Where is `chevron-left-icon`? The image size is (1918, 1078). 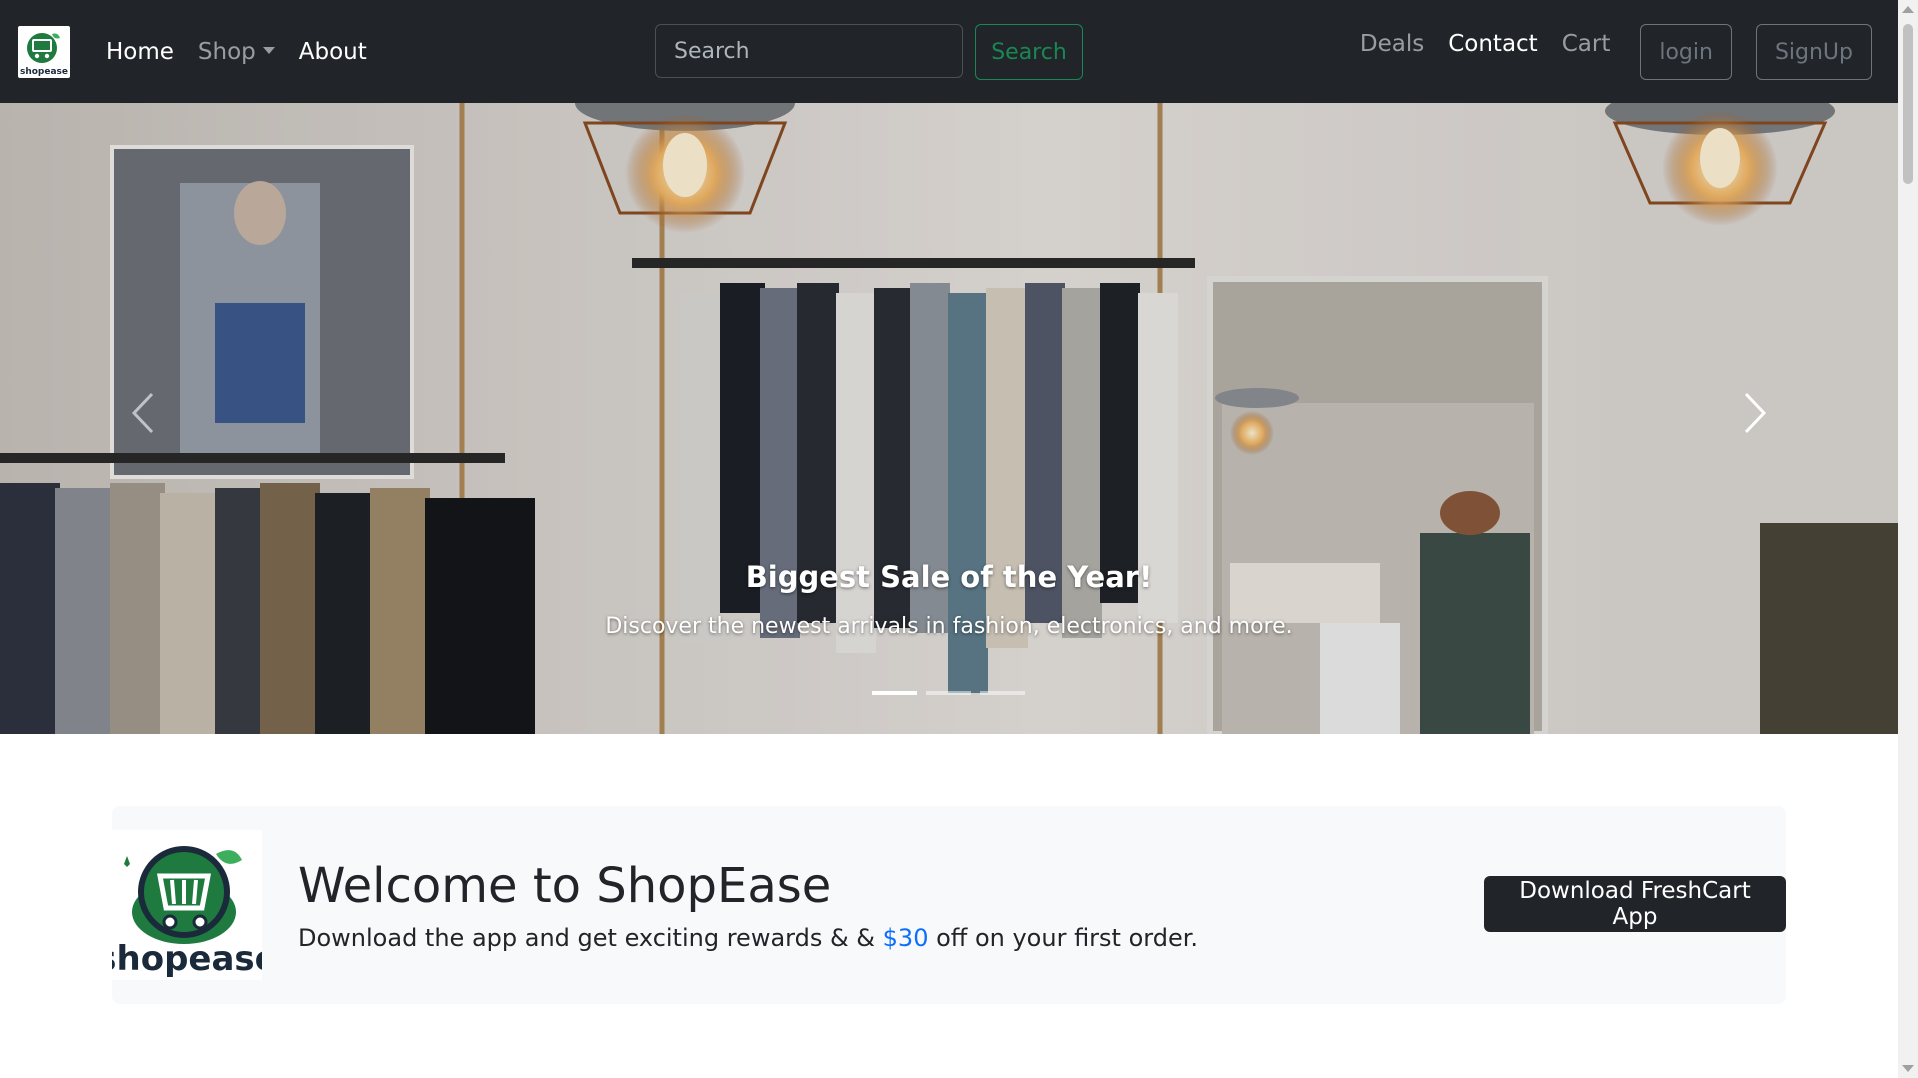
chevron-left-icon is located at coordinates (142, 413).